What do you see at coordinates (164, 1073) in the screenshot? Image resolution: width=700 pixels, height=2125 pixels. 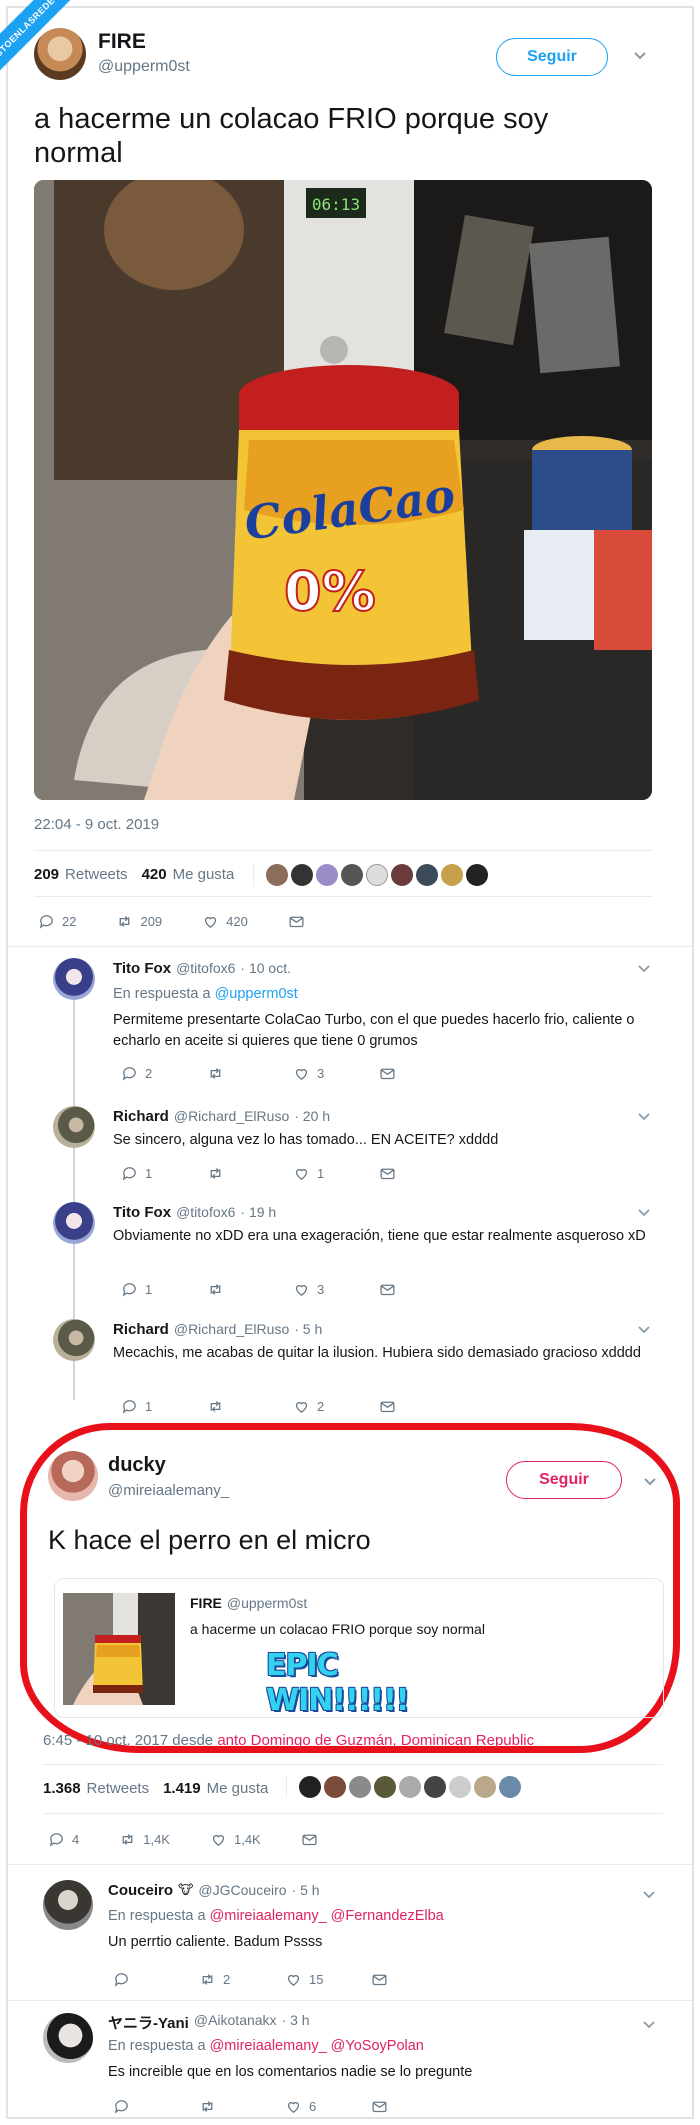 I see `reply-button: 2` at bounding box center [164, 1073].